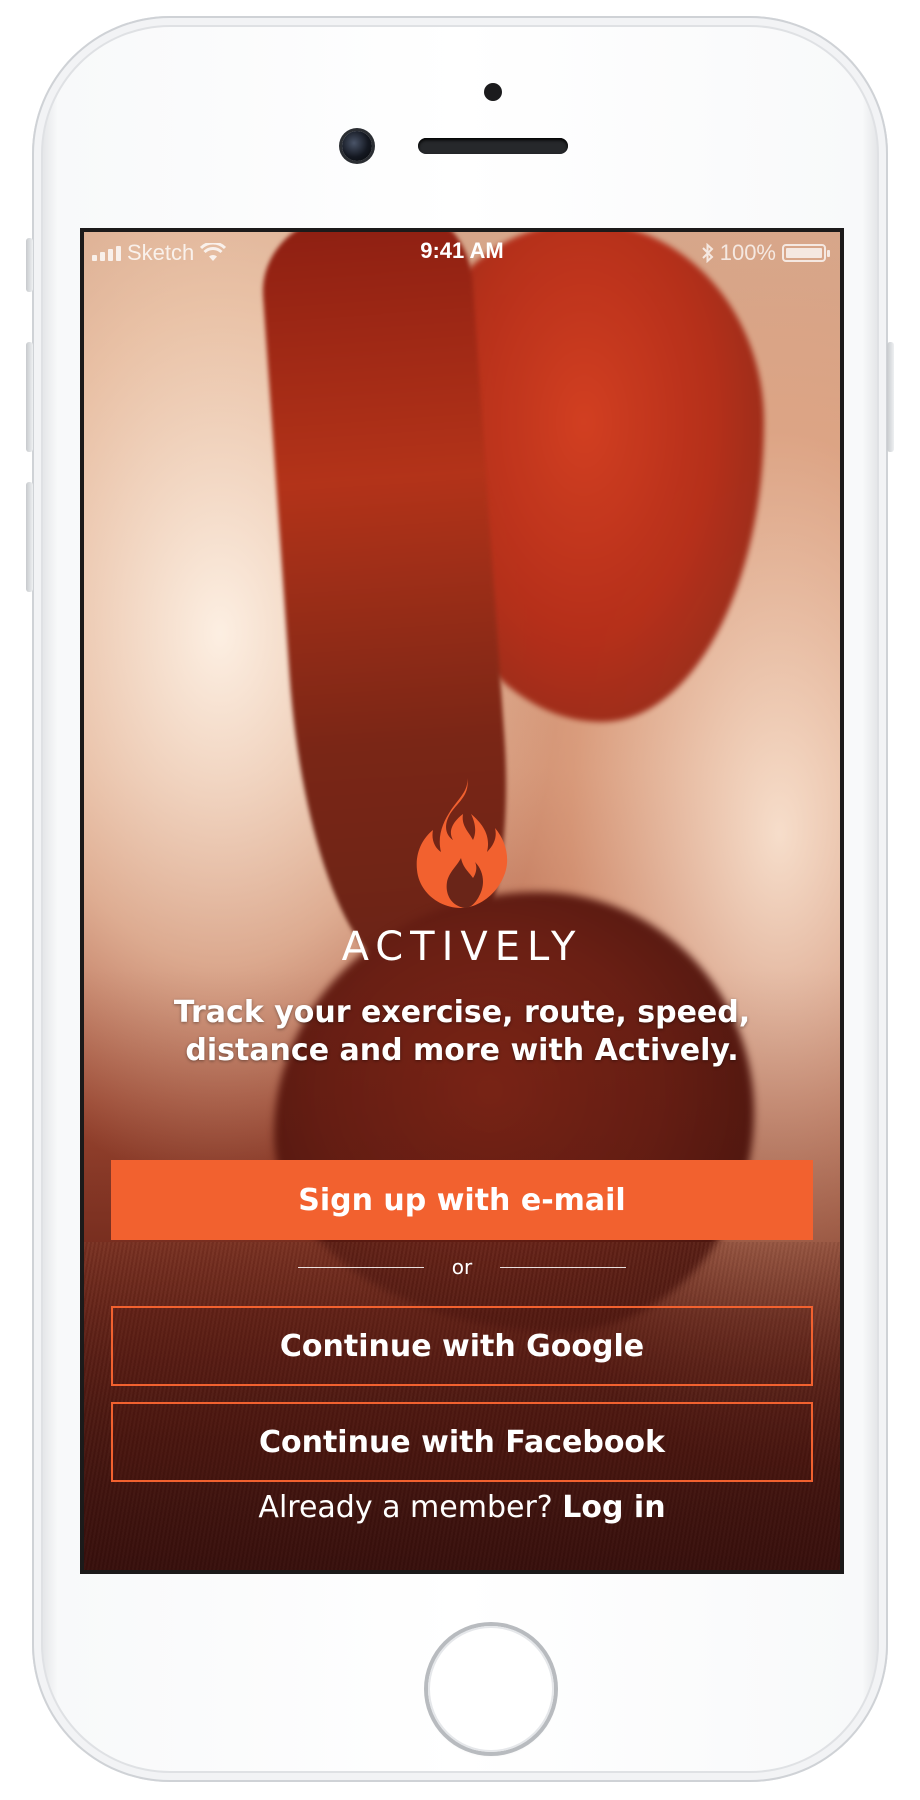 The image size is (920, 1800). Describe the element at coordinates (462, 1200) in the screenshot. I see `signup-email-button: Sign up with e-mail` at that location.